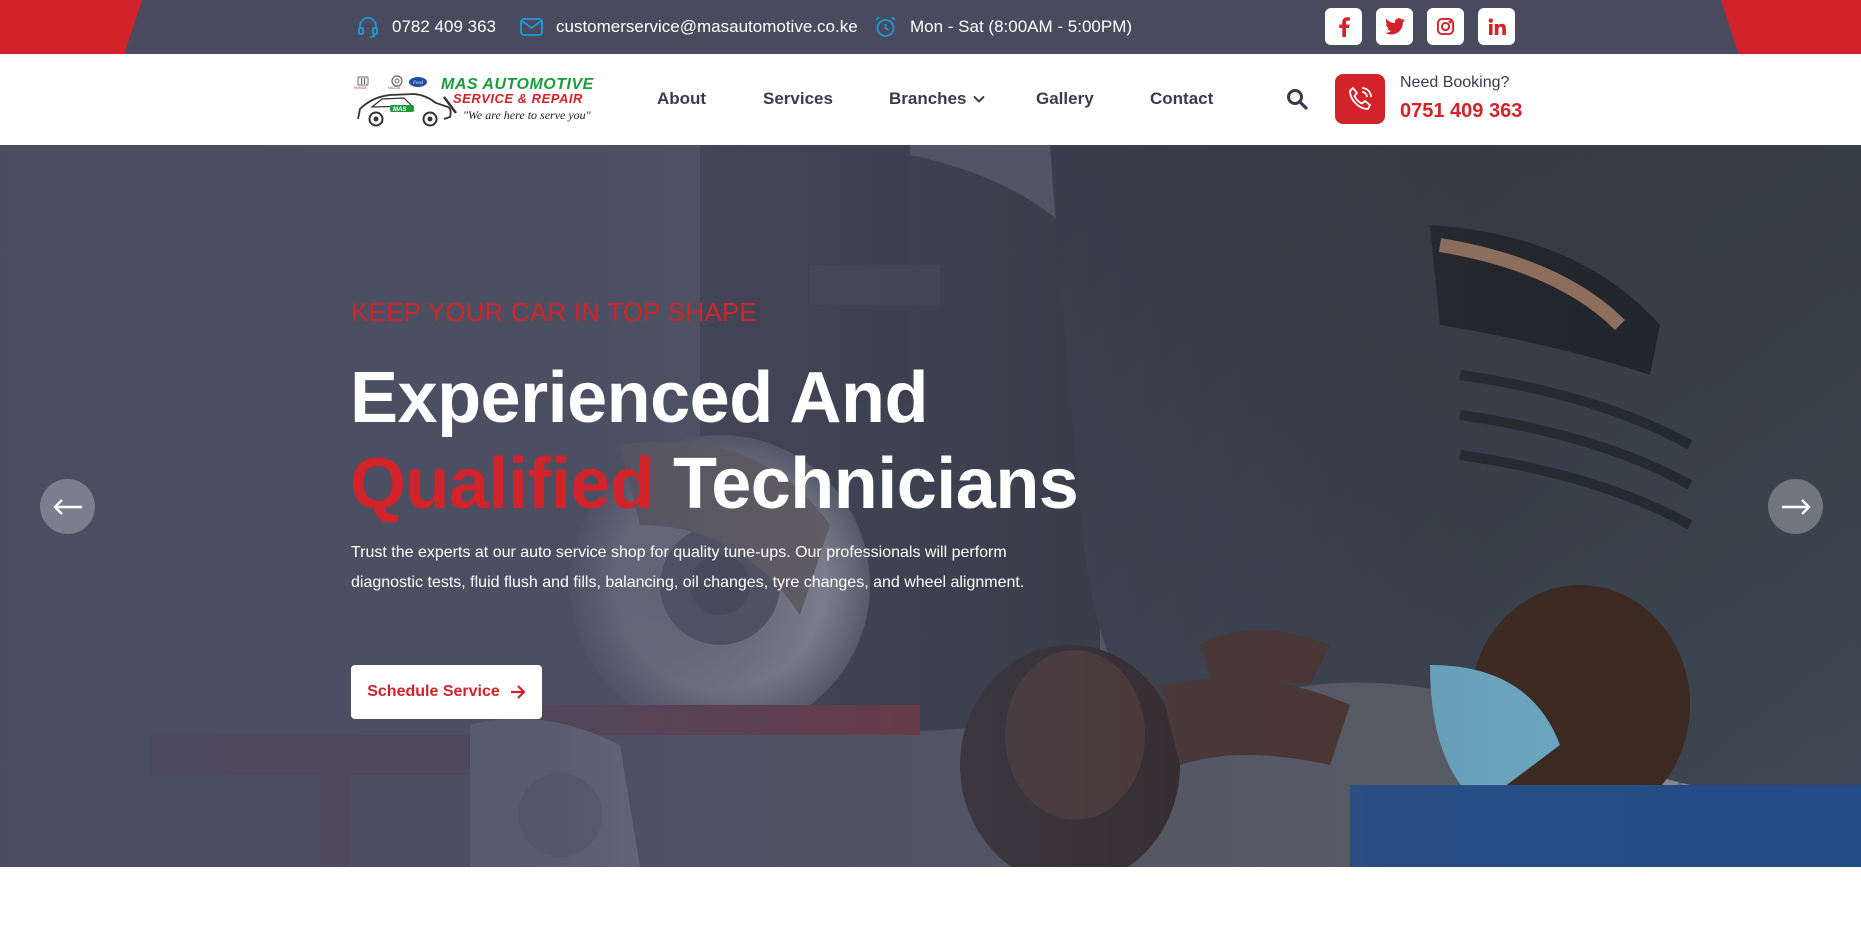 The height and width of the screenshot is (939, 1861). I want to click on top-bar-red-accent-right, so click(1791, 27).